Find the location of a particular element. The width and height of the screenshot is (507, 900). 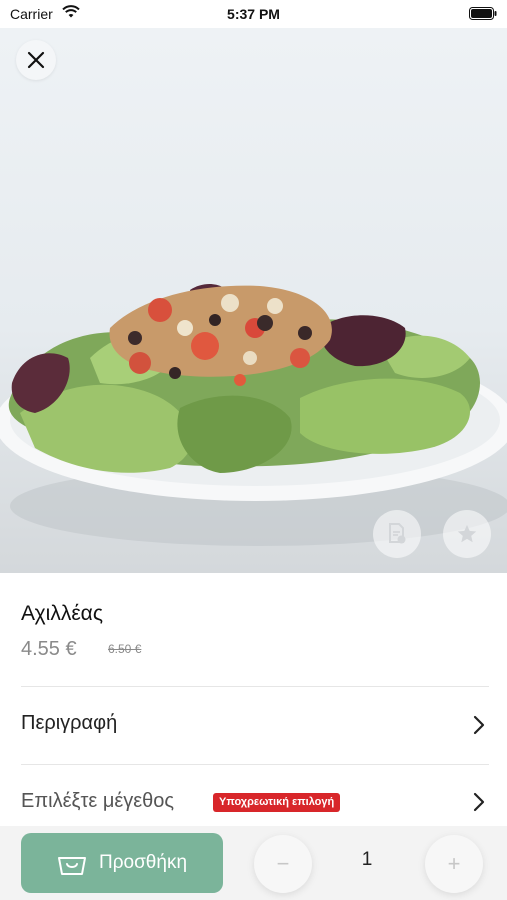

add-to-cart-button: Προσθήκη is located at coordinates (122, 863).